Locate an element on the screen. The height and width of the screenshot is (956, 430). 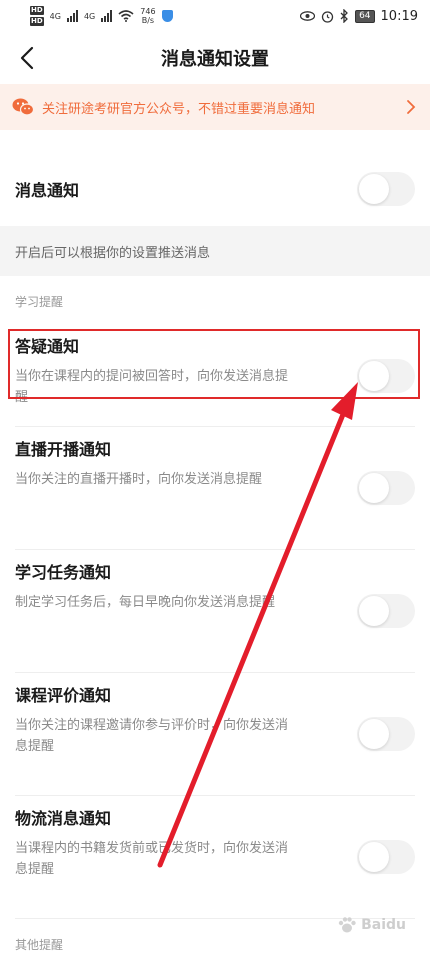
master-notification-toggle is located at coordinates (386, 189).